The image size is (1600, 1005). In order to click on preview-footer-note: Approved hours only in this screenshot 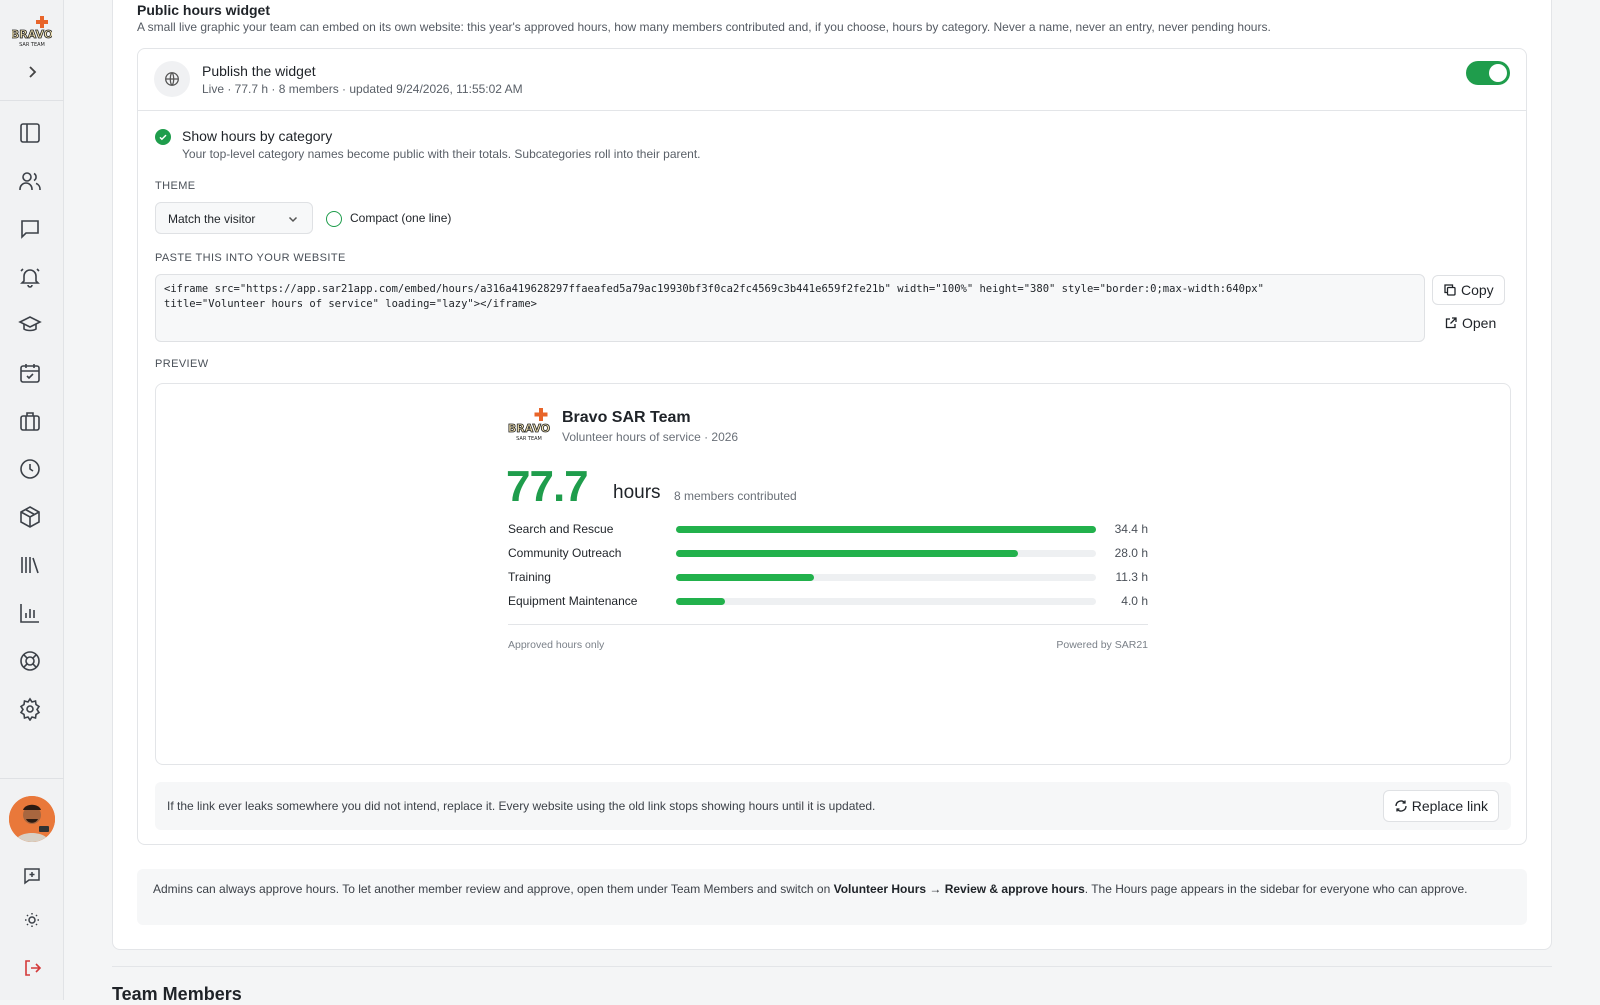, I will do `click(556, 645)`.